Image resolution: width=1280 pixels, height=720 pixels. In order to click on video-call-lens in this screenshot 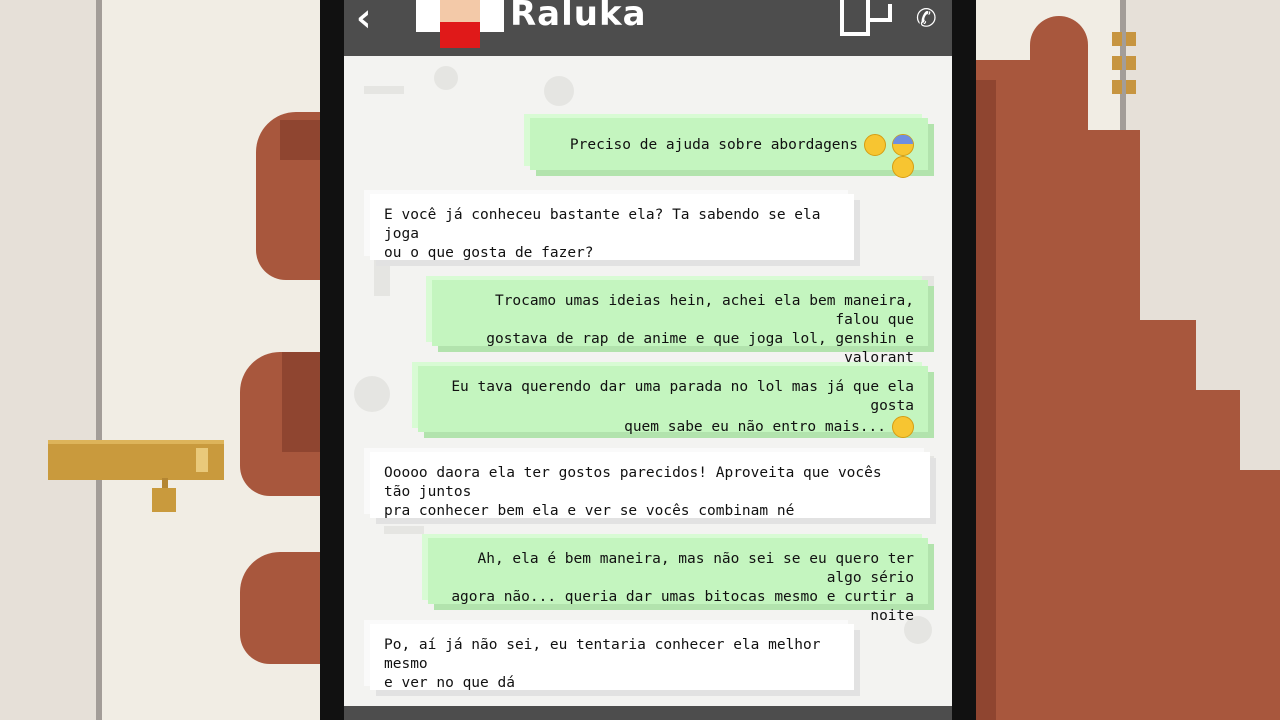, I will do `click(881, 13)`.